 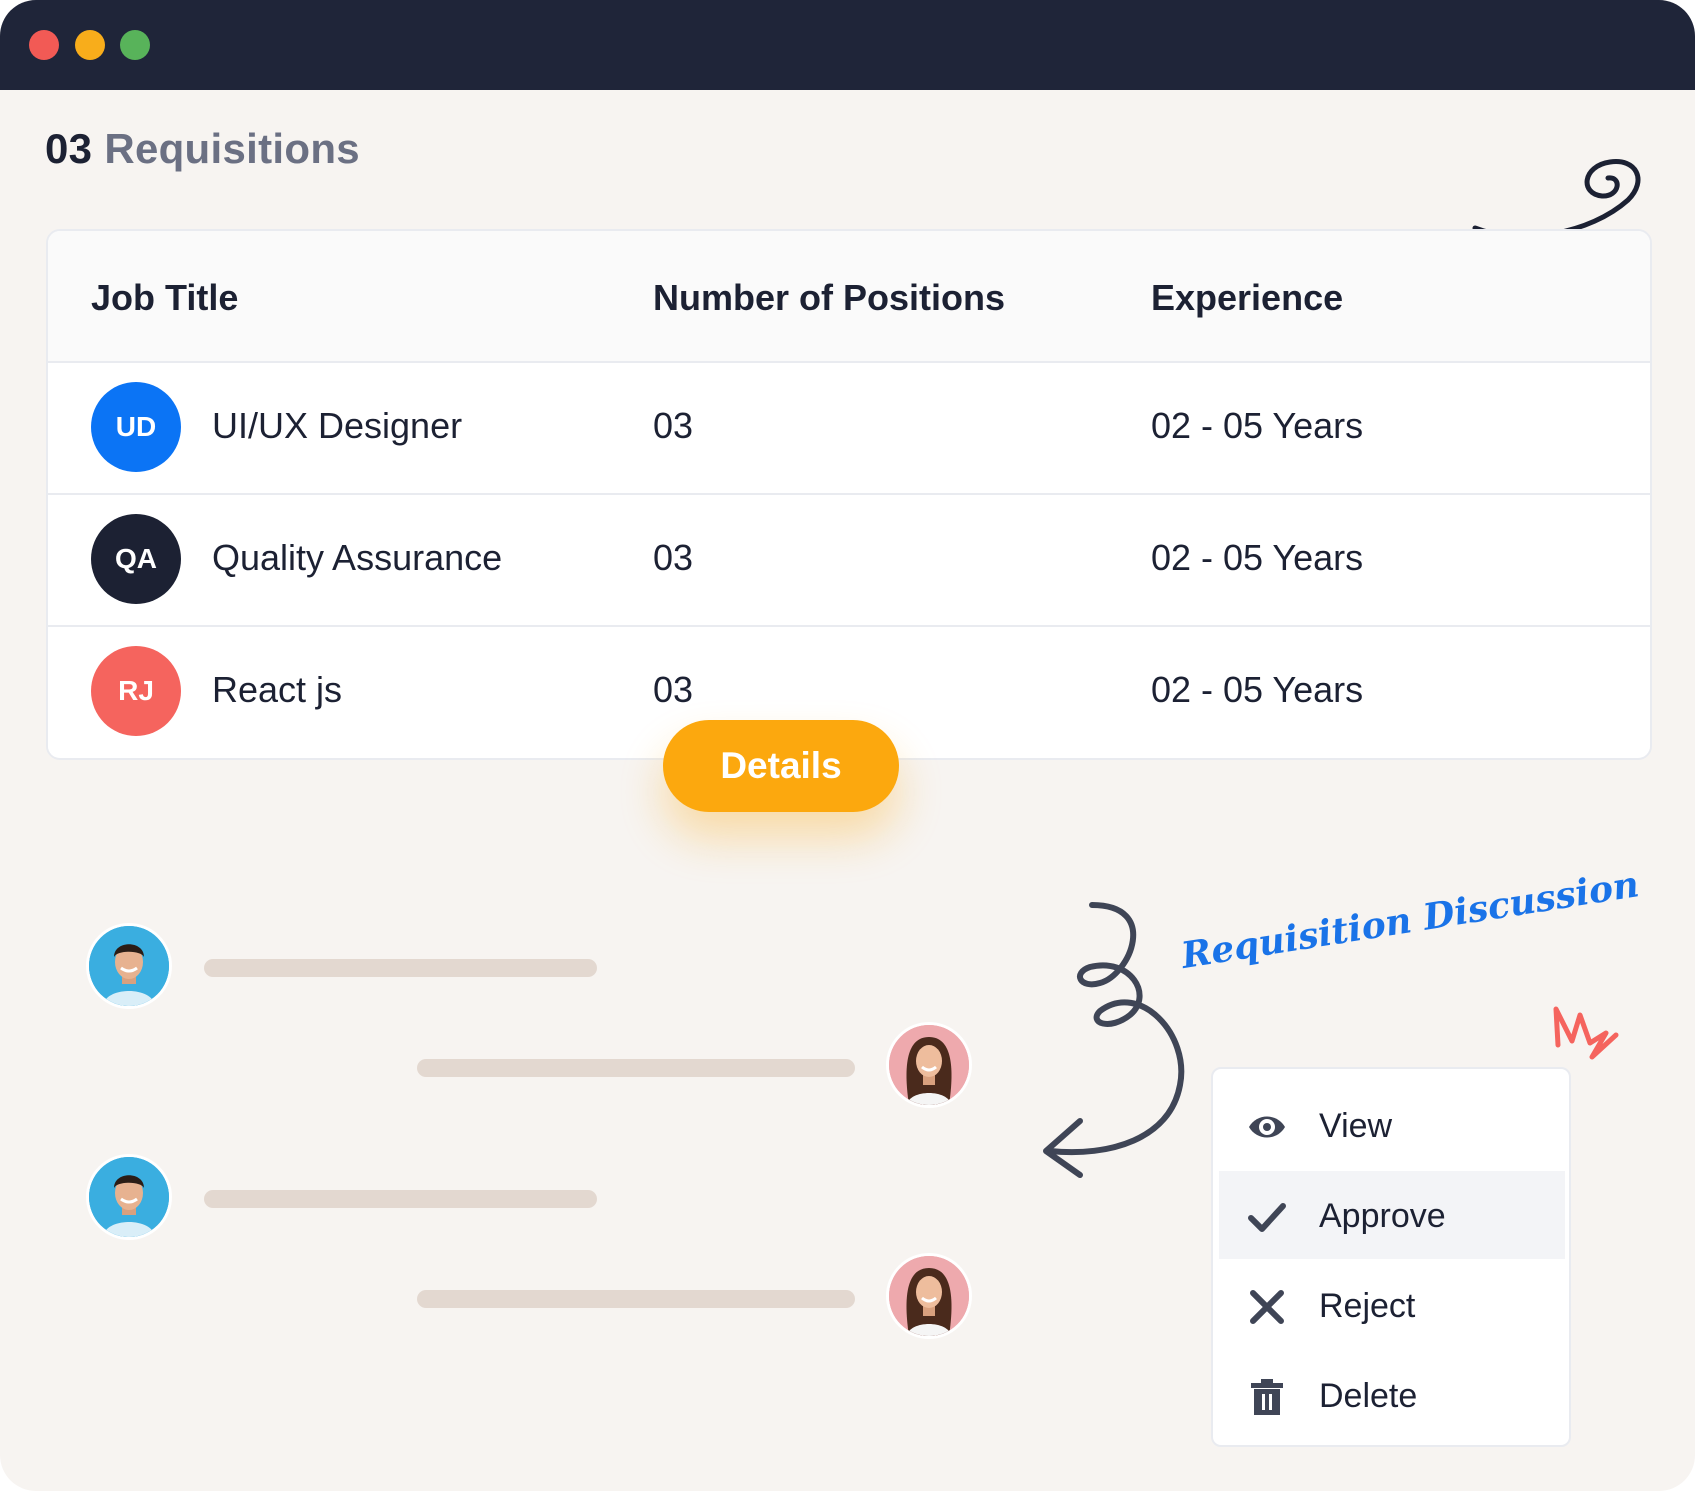 What do you see at coordinates (1410, 920) in the screenshot?
I see `requisition-discussion-label: Requisition Discussion` at bounding box center [1410, 920].